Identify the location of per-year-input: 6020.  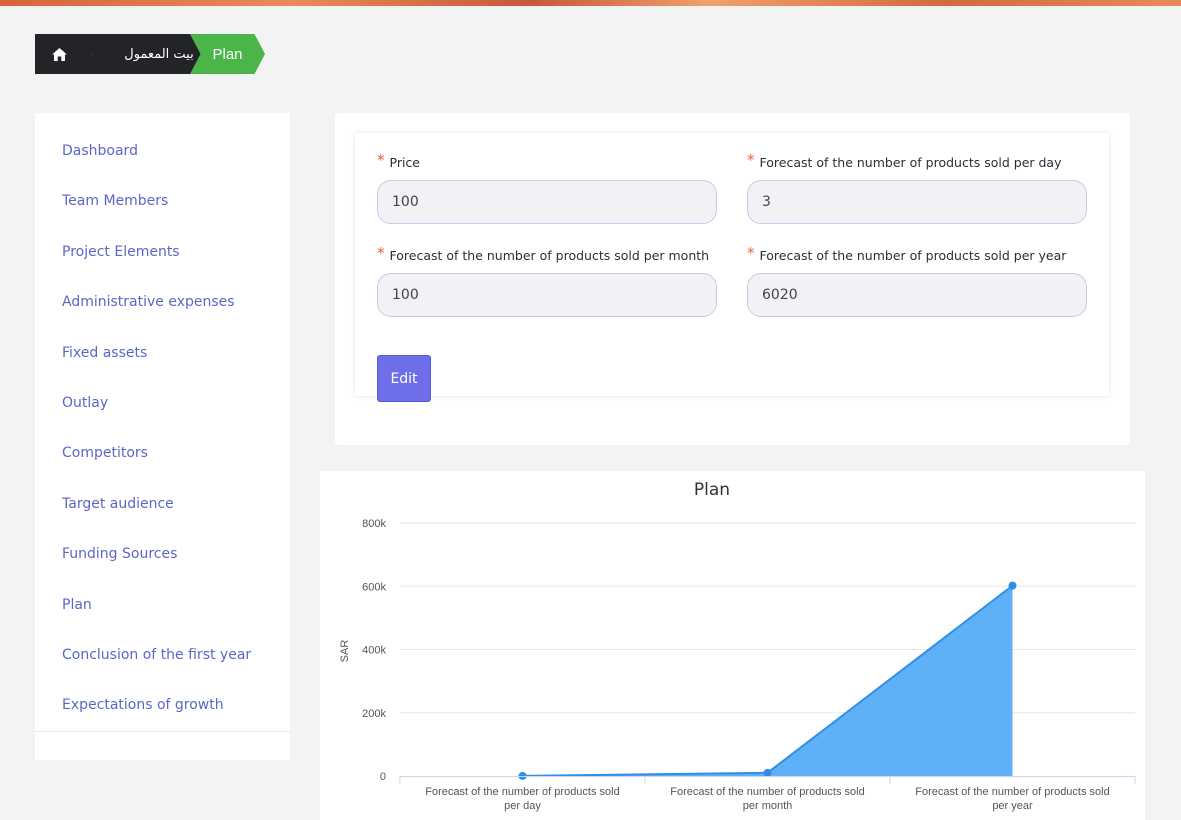
(917, 295).